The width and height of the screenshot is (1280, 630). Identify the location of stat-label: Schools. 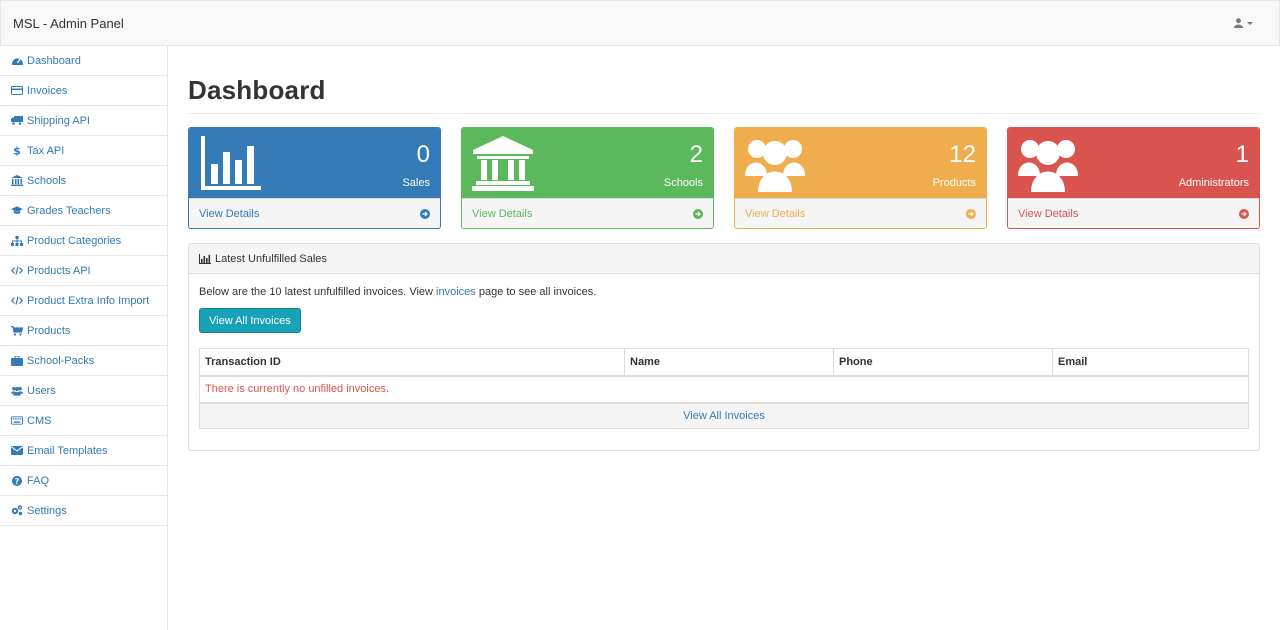
(683, 183).